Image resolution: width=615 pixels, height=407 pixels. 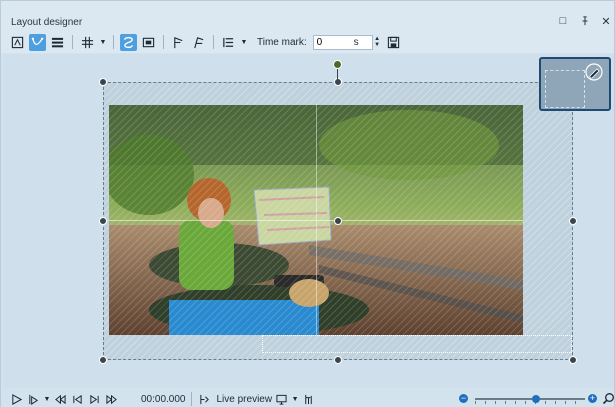 I want to click on step-forward-button, so click(x=94, y=399).